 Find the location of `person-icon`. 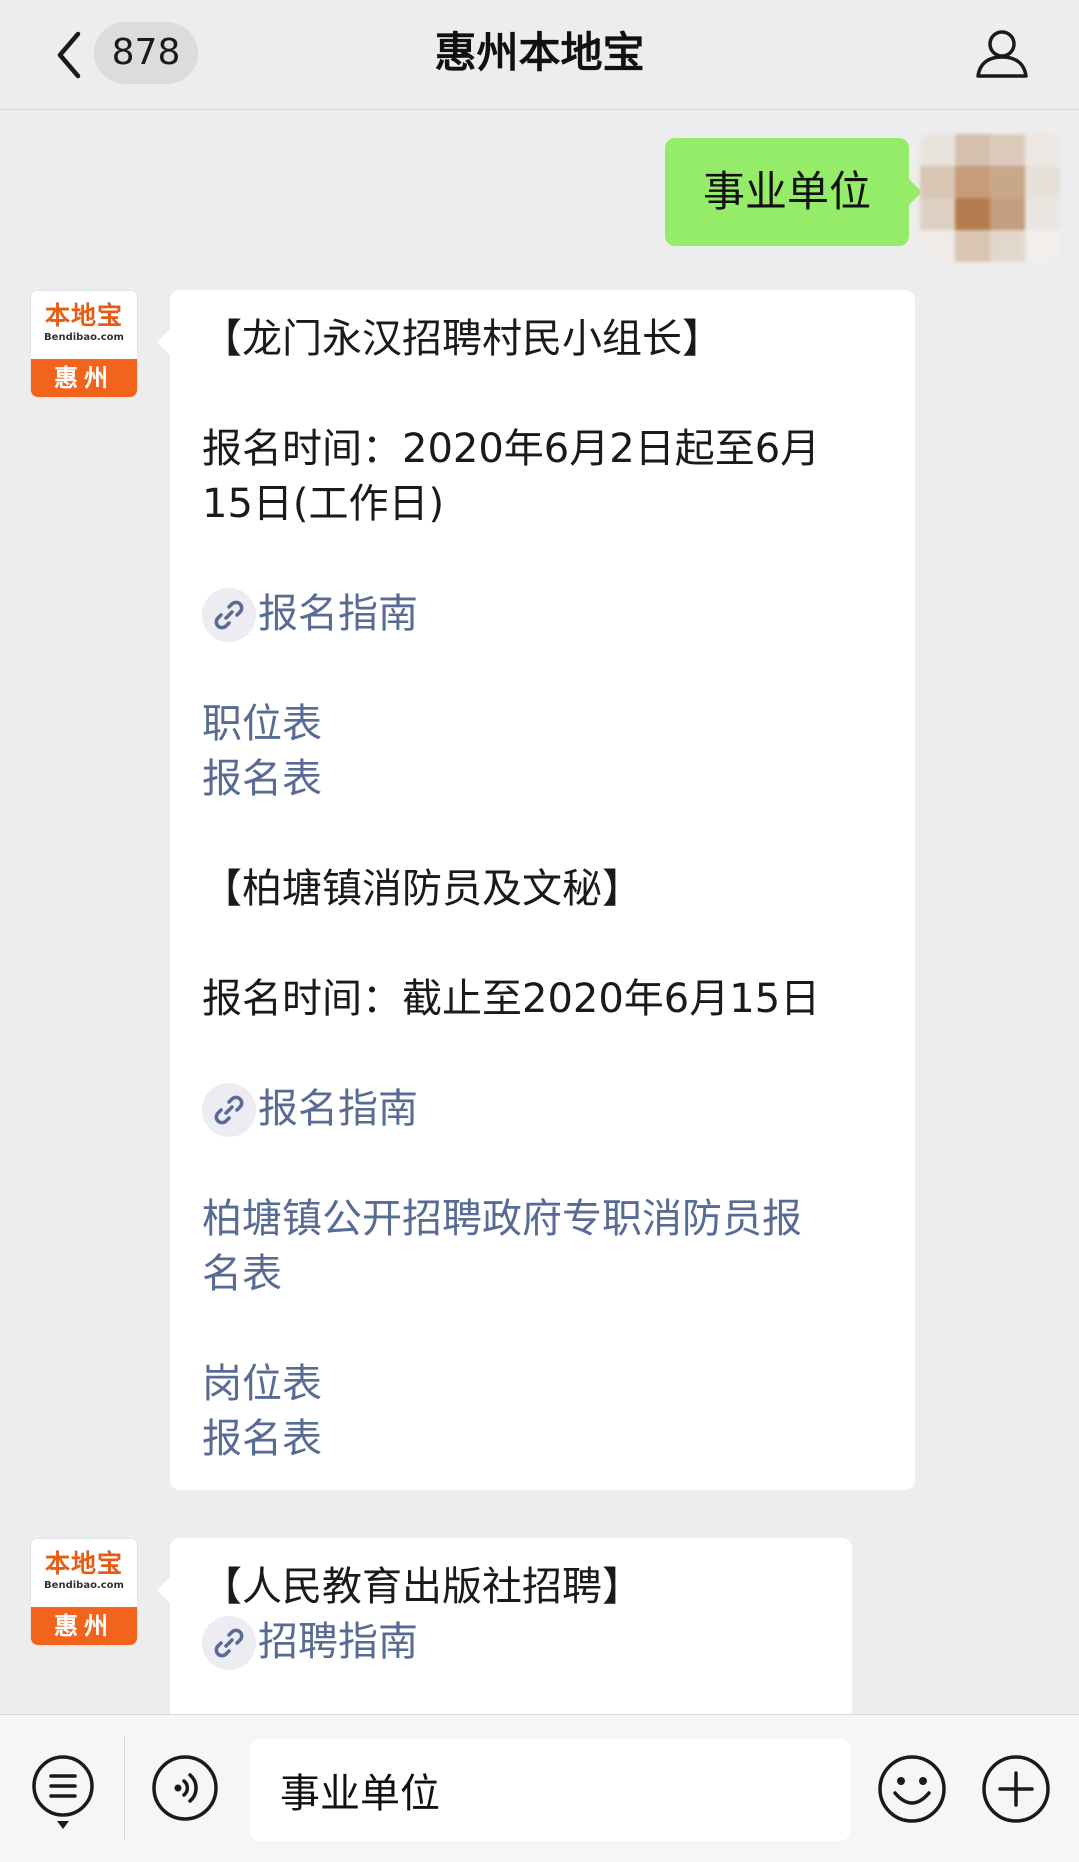

person-icon is located at coordinates (1002, 54).